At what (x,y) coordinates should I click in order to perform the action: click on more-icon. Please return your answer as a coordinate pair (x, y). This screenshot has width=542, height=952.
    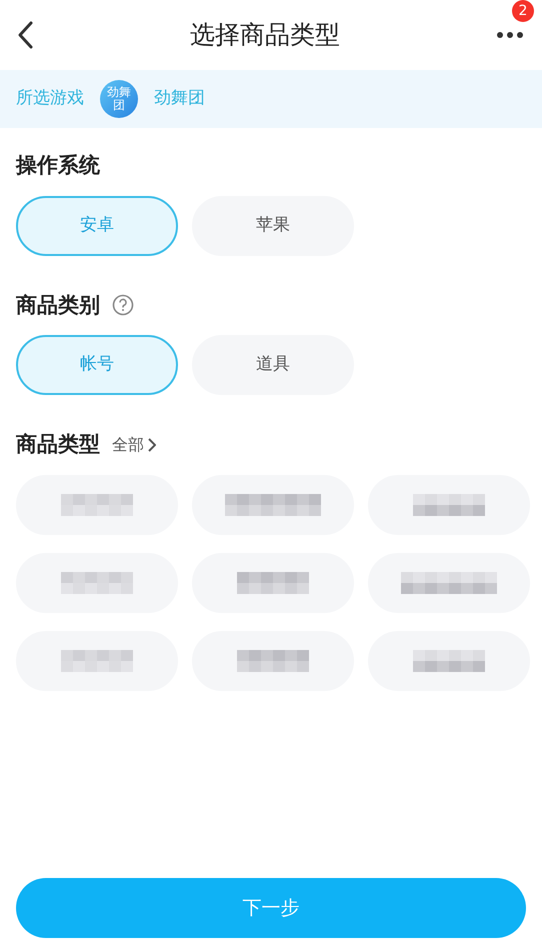
    Looking at the image, I should click on (510, 35).